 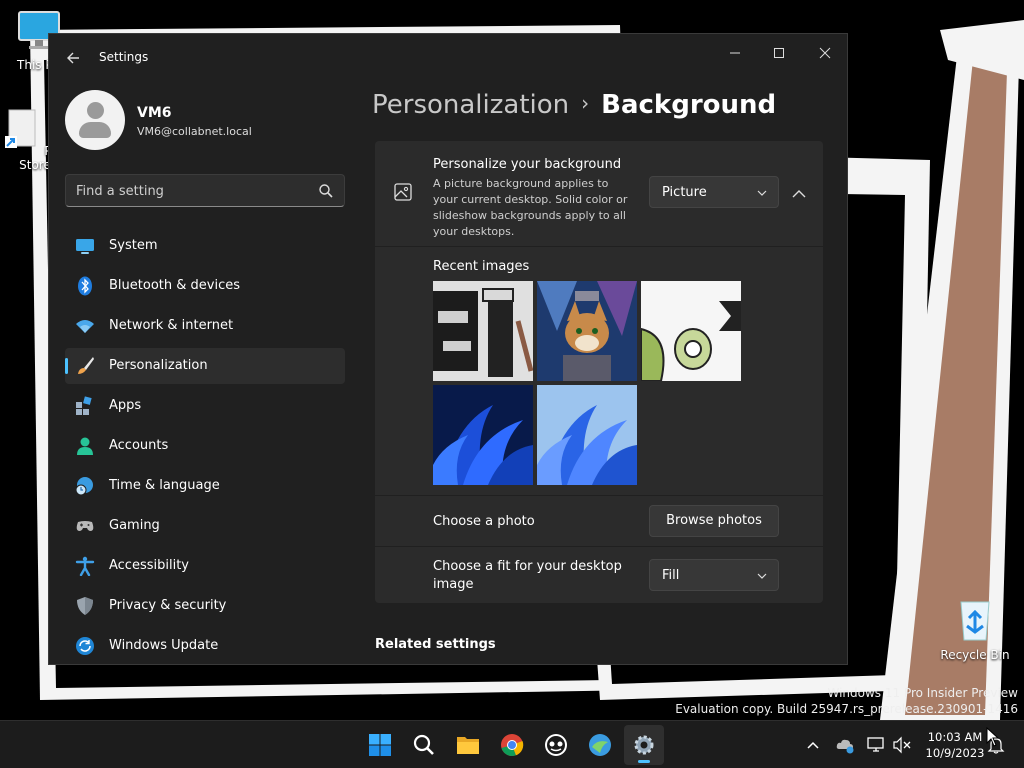 I want to click on dropdown-value: Picture, so click(x=684, y=192).